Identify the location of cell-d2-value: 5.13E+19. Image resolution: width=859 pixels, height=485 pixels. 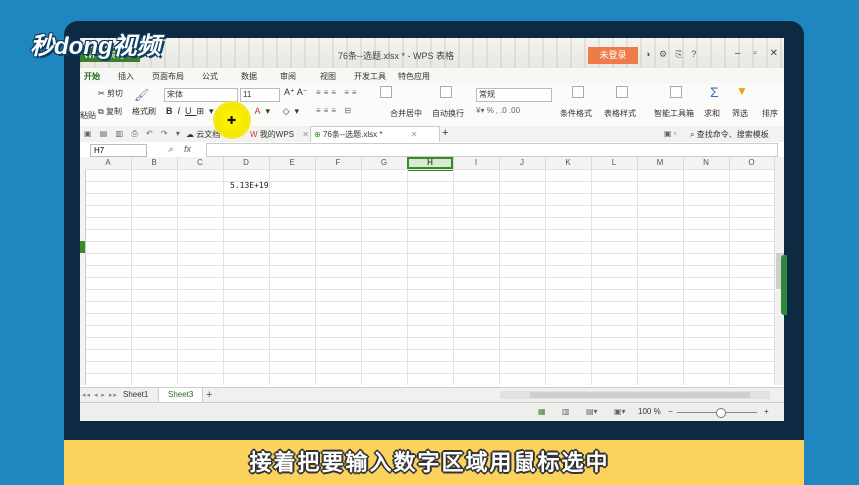
(249, 185).